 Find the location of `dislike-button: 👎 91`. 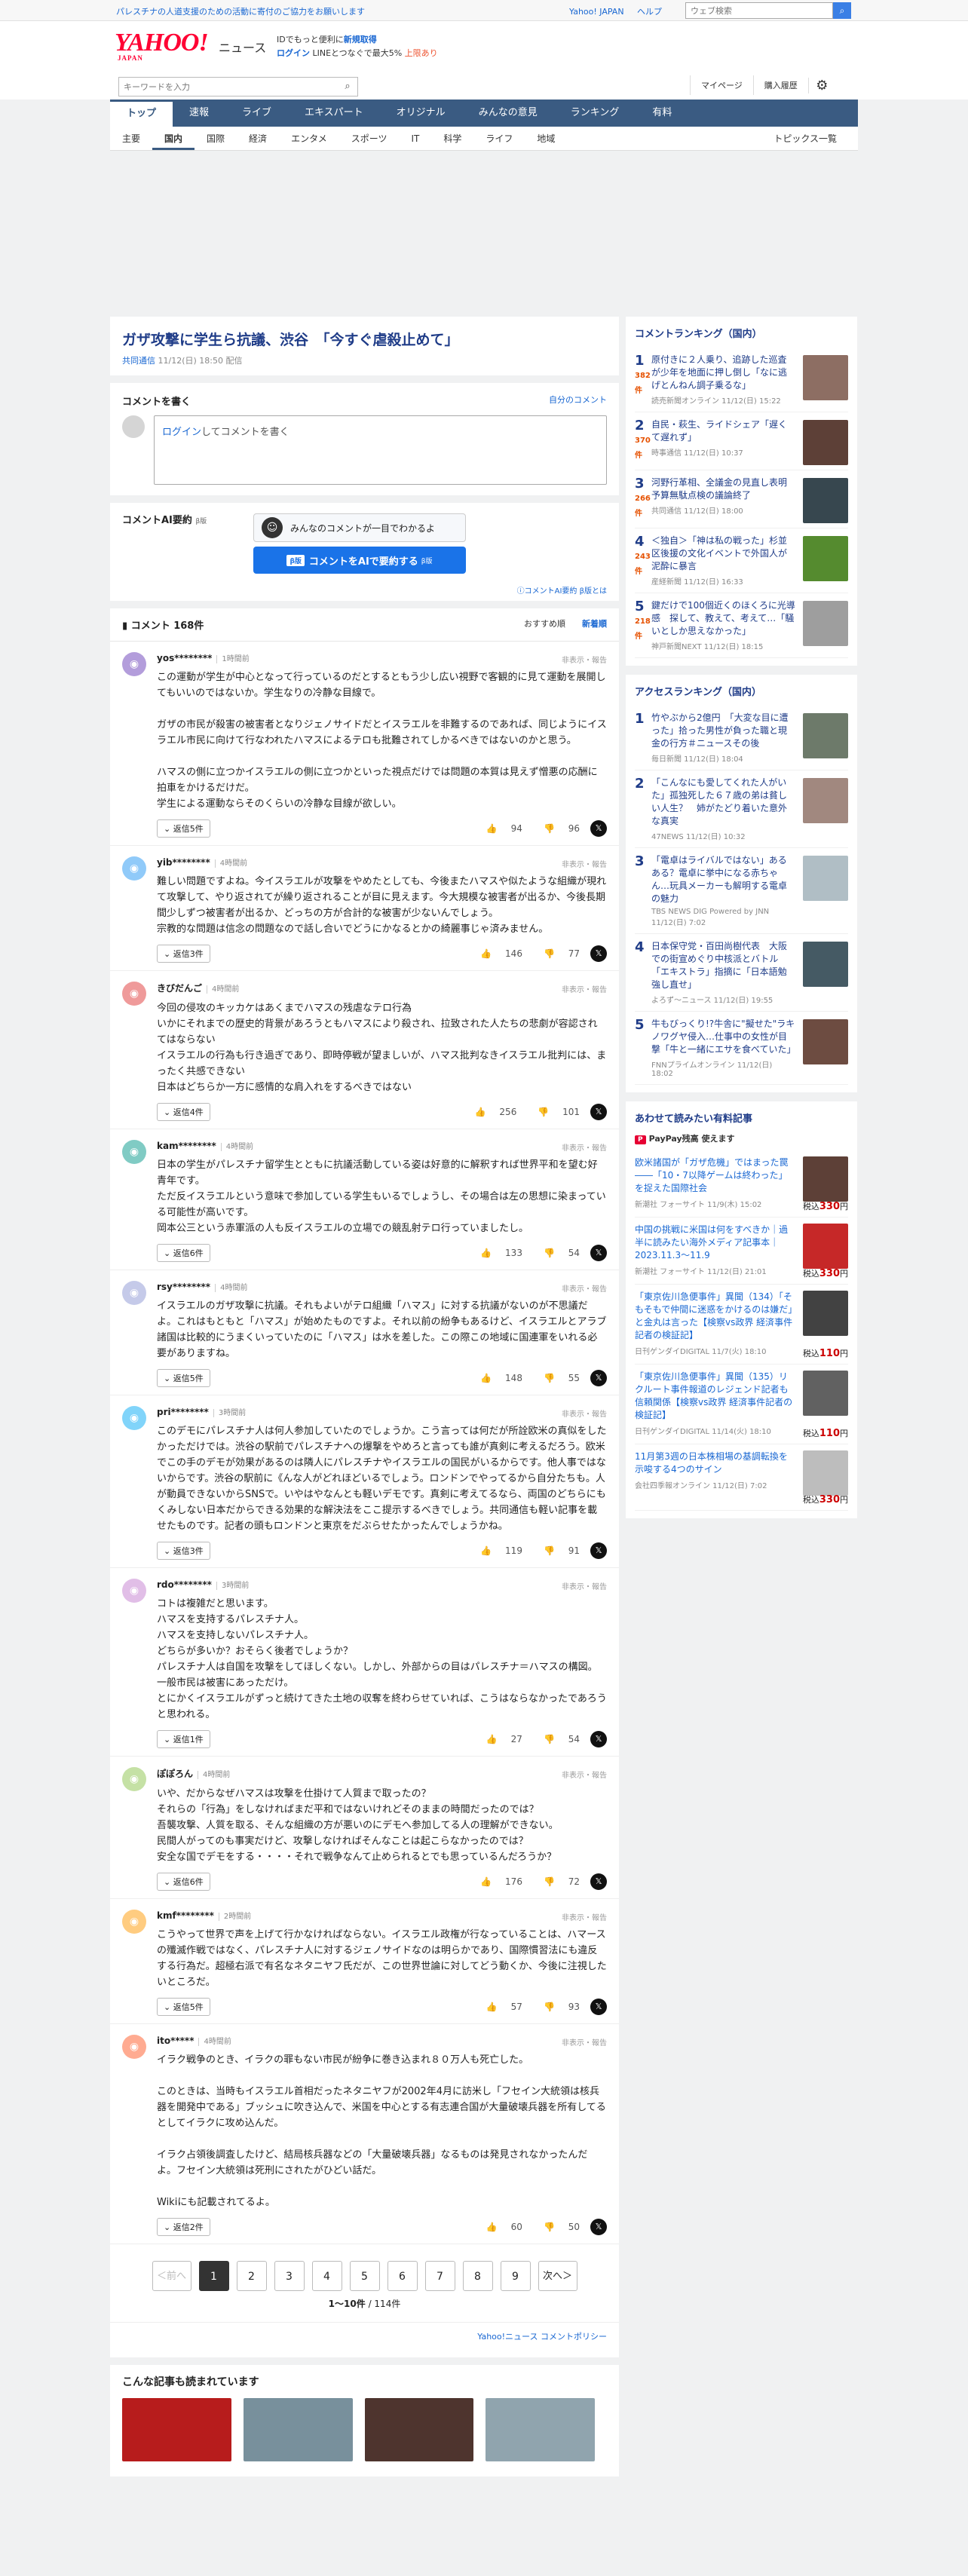

dislike-button: 👎 91 is located at coordinates (556, 1550).